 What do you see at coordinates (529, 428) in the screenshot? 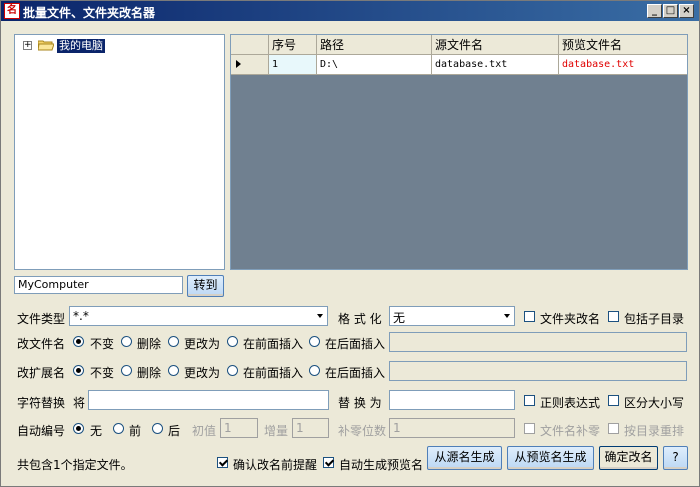
I see `filename-pad-checkbox` at bounding box center [529, 428].